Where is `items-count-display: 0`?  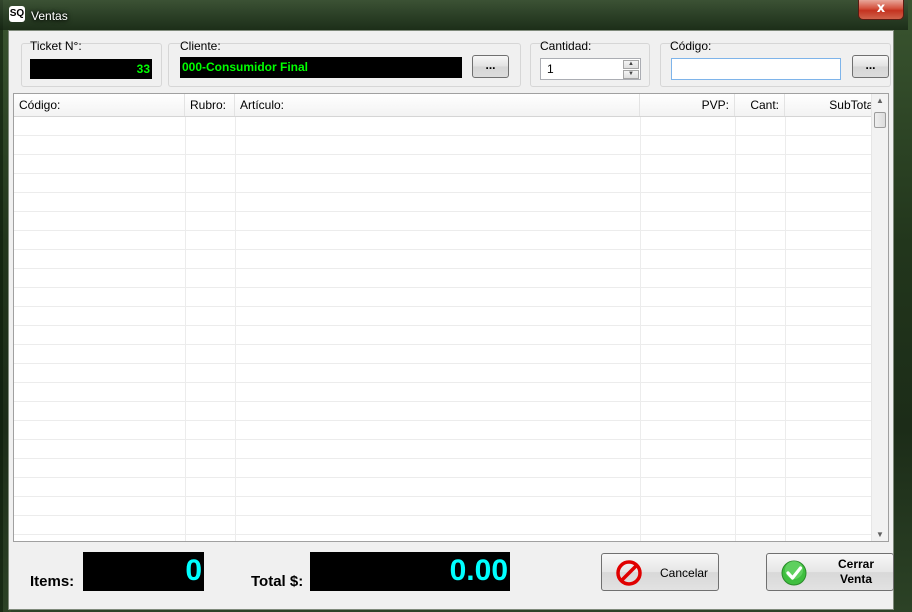 items-count-display: 0 is located at coordinates (143, 571).